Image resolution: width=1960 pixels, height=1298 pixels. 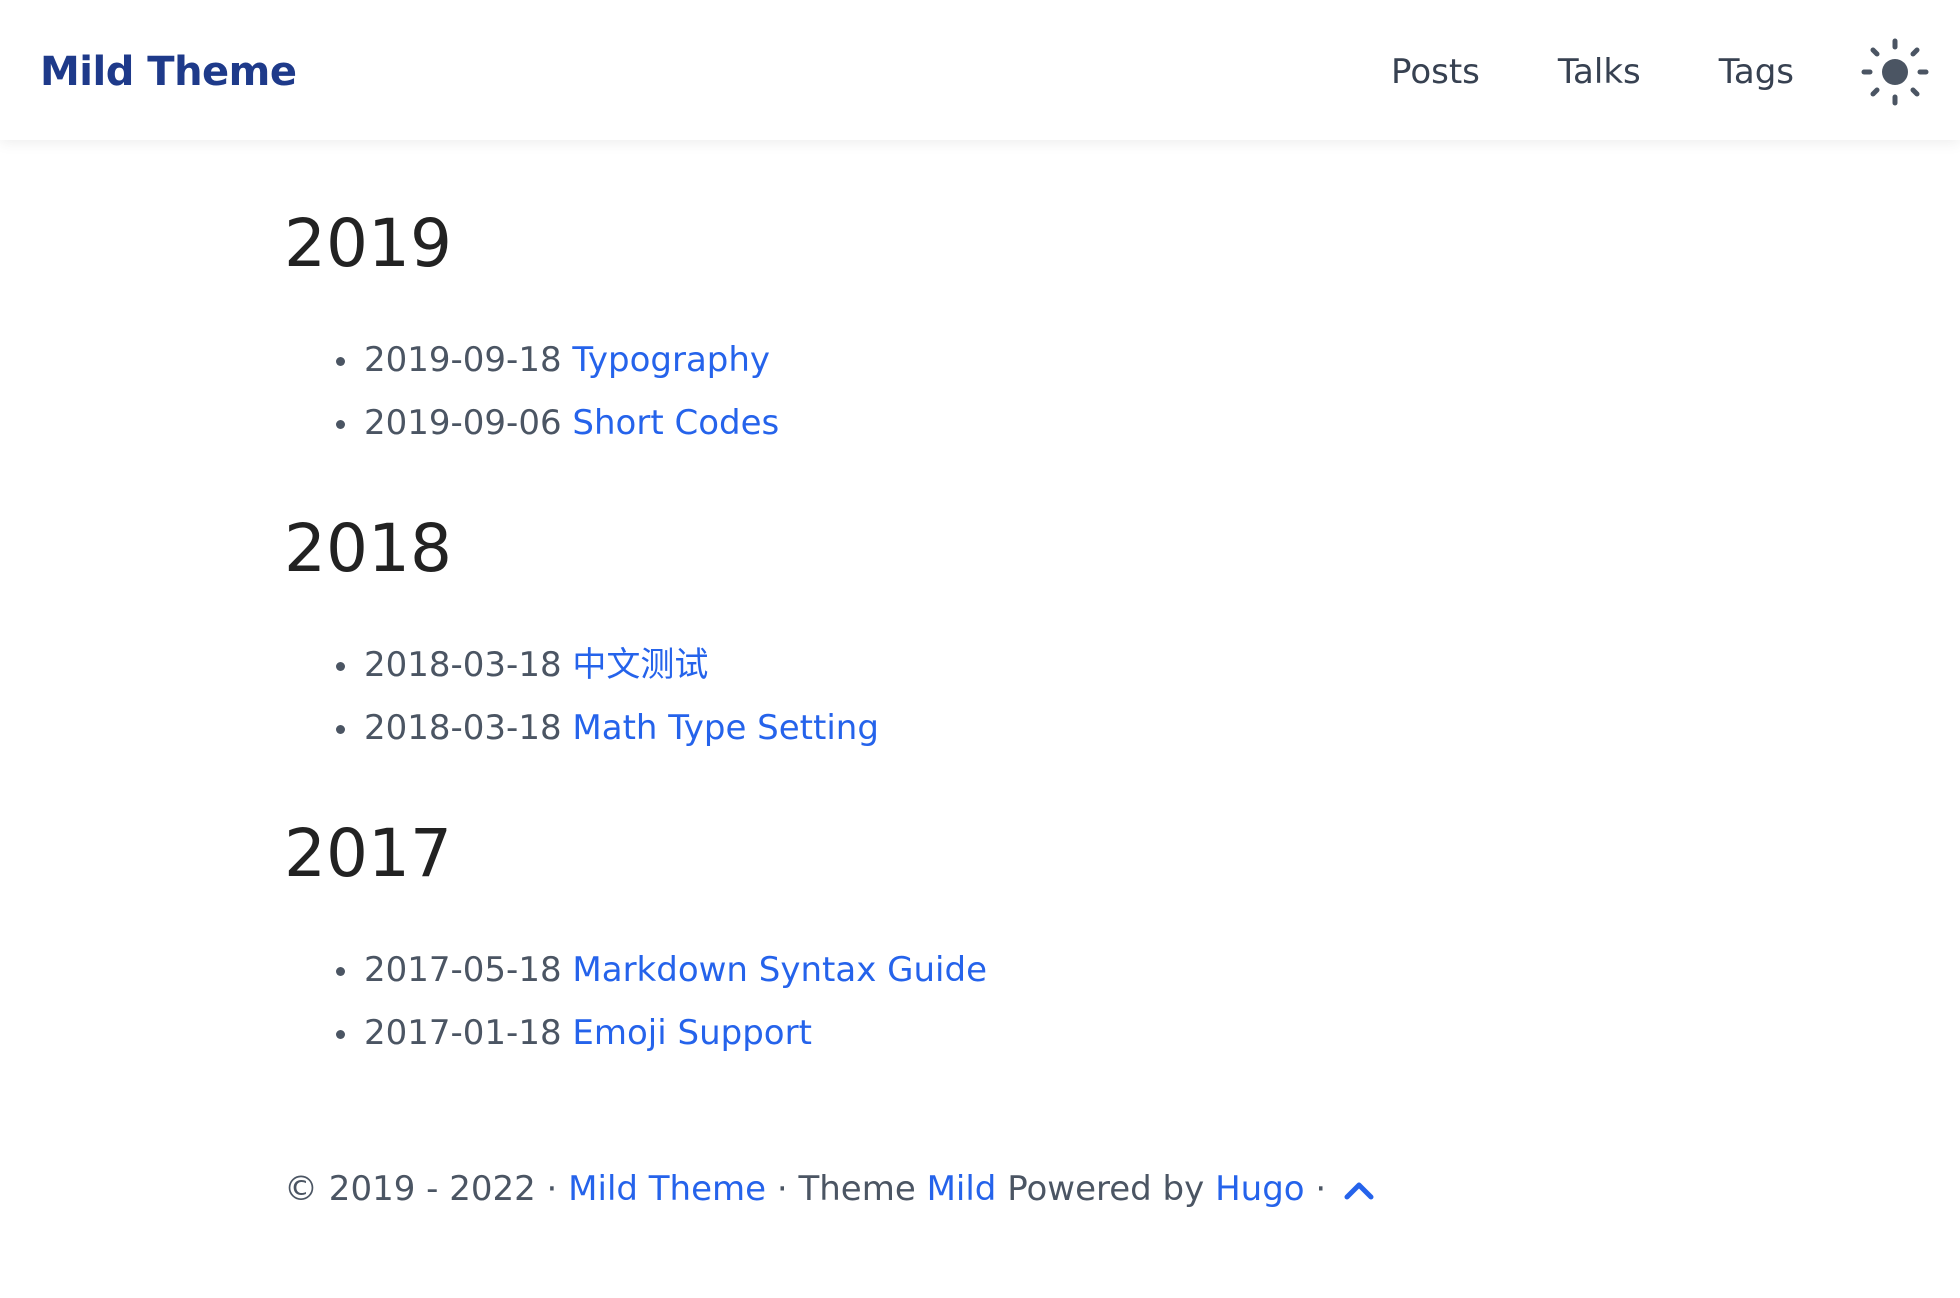 I want to click on site-brand-link: Mild Theme, so click(x=168, y=72).